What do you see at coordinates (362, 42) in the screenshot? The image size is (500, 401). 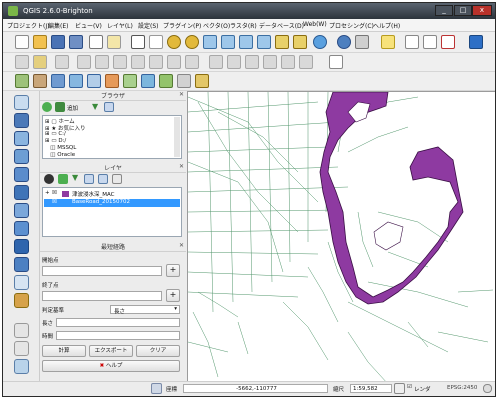 I see `measure-icon` at bounding box center [362, 42].